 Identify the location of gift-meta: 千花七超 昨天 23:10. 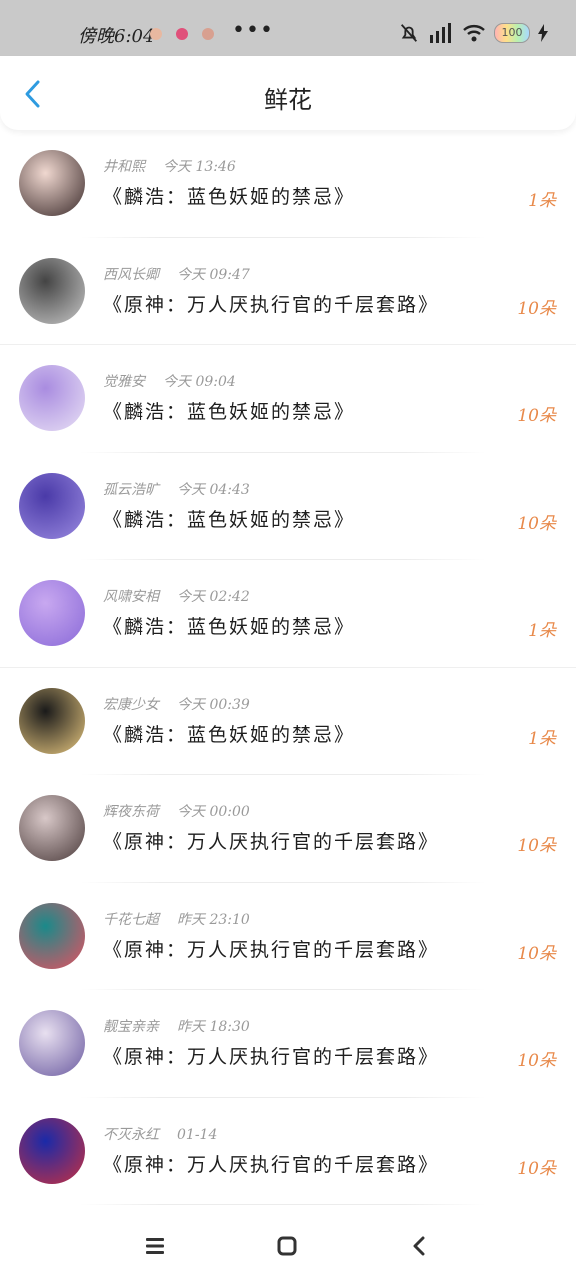
(176, 919).